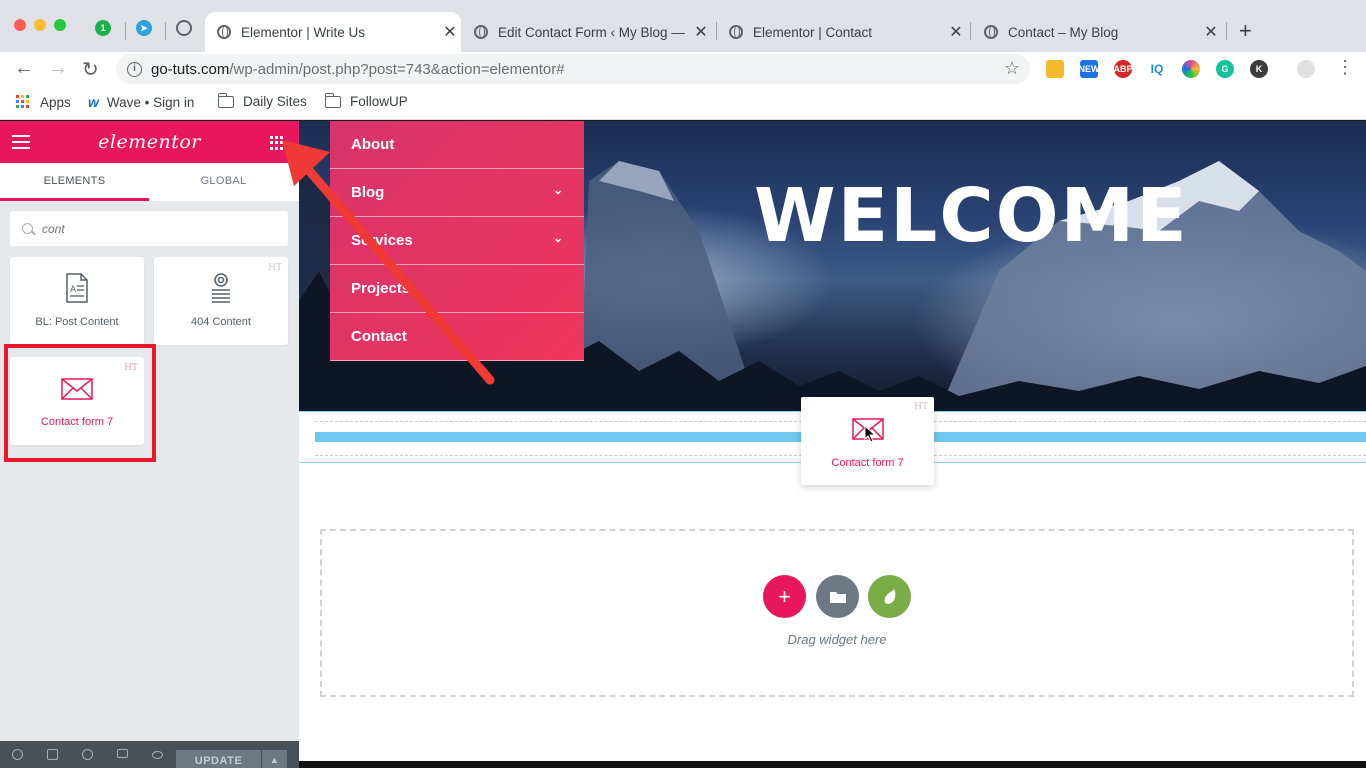  What do you see at coordinates (80, 403) in the screenshot?
I see `annotation-highlight-box` at bounding box center [80, 403].